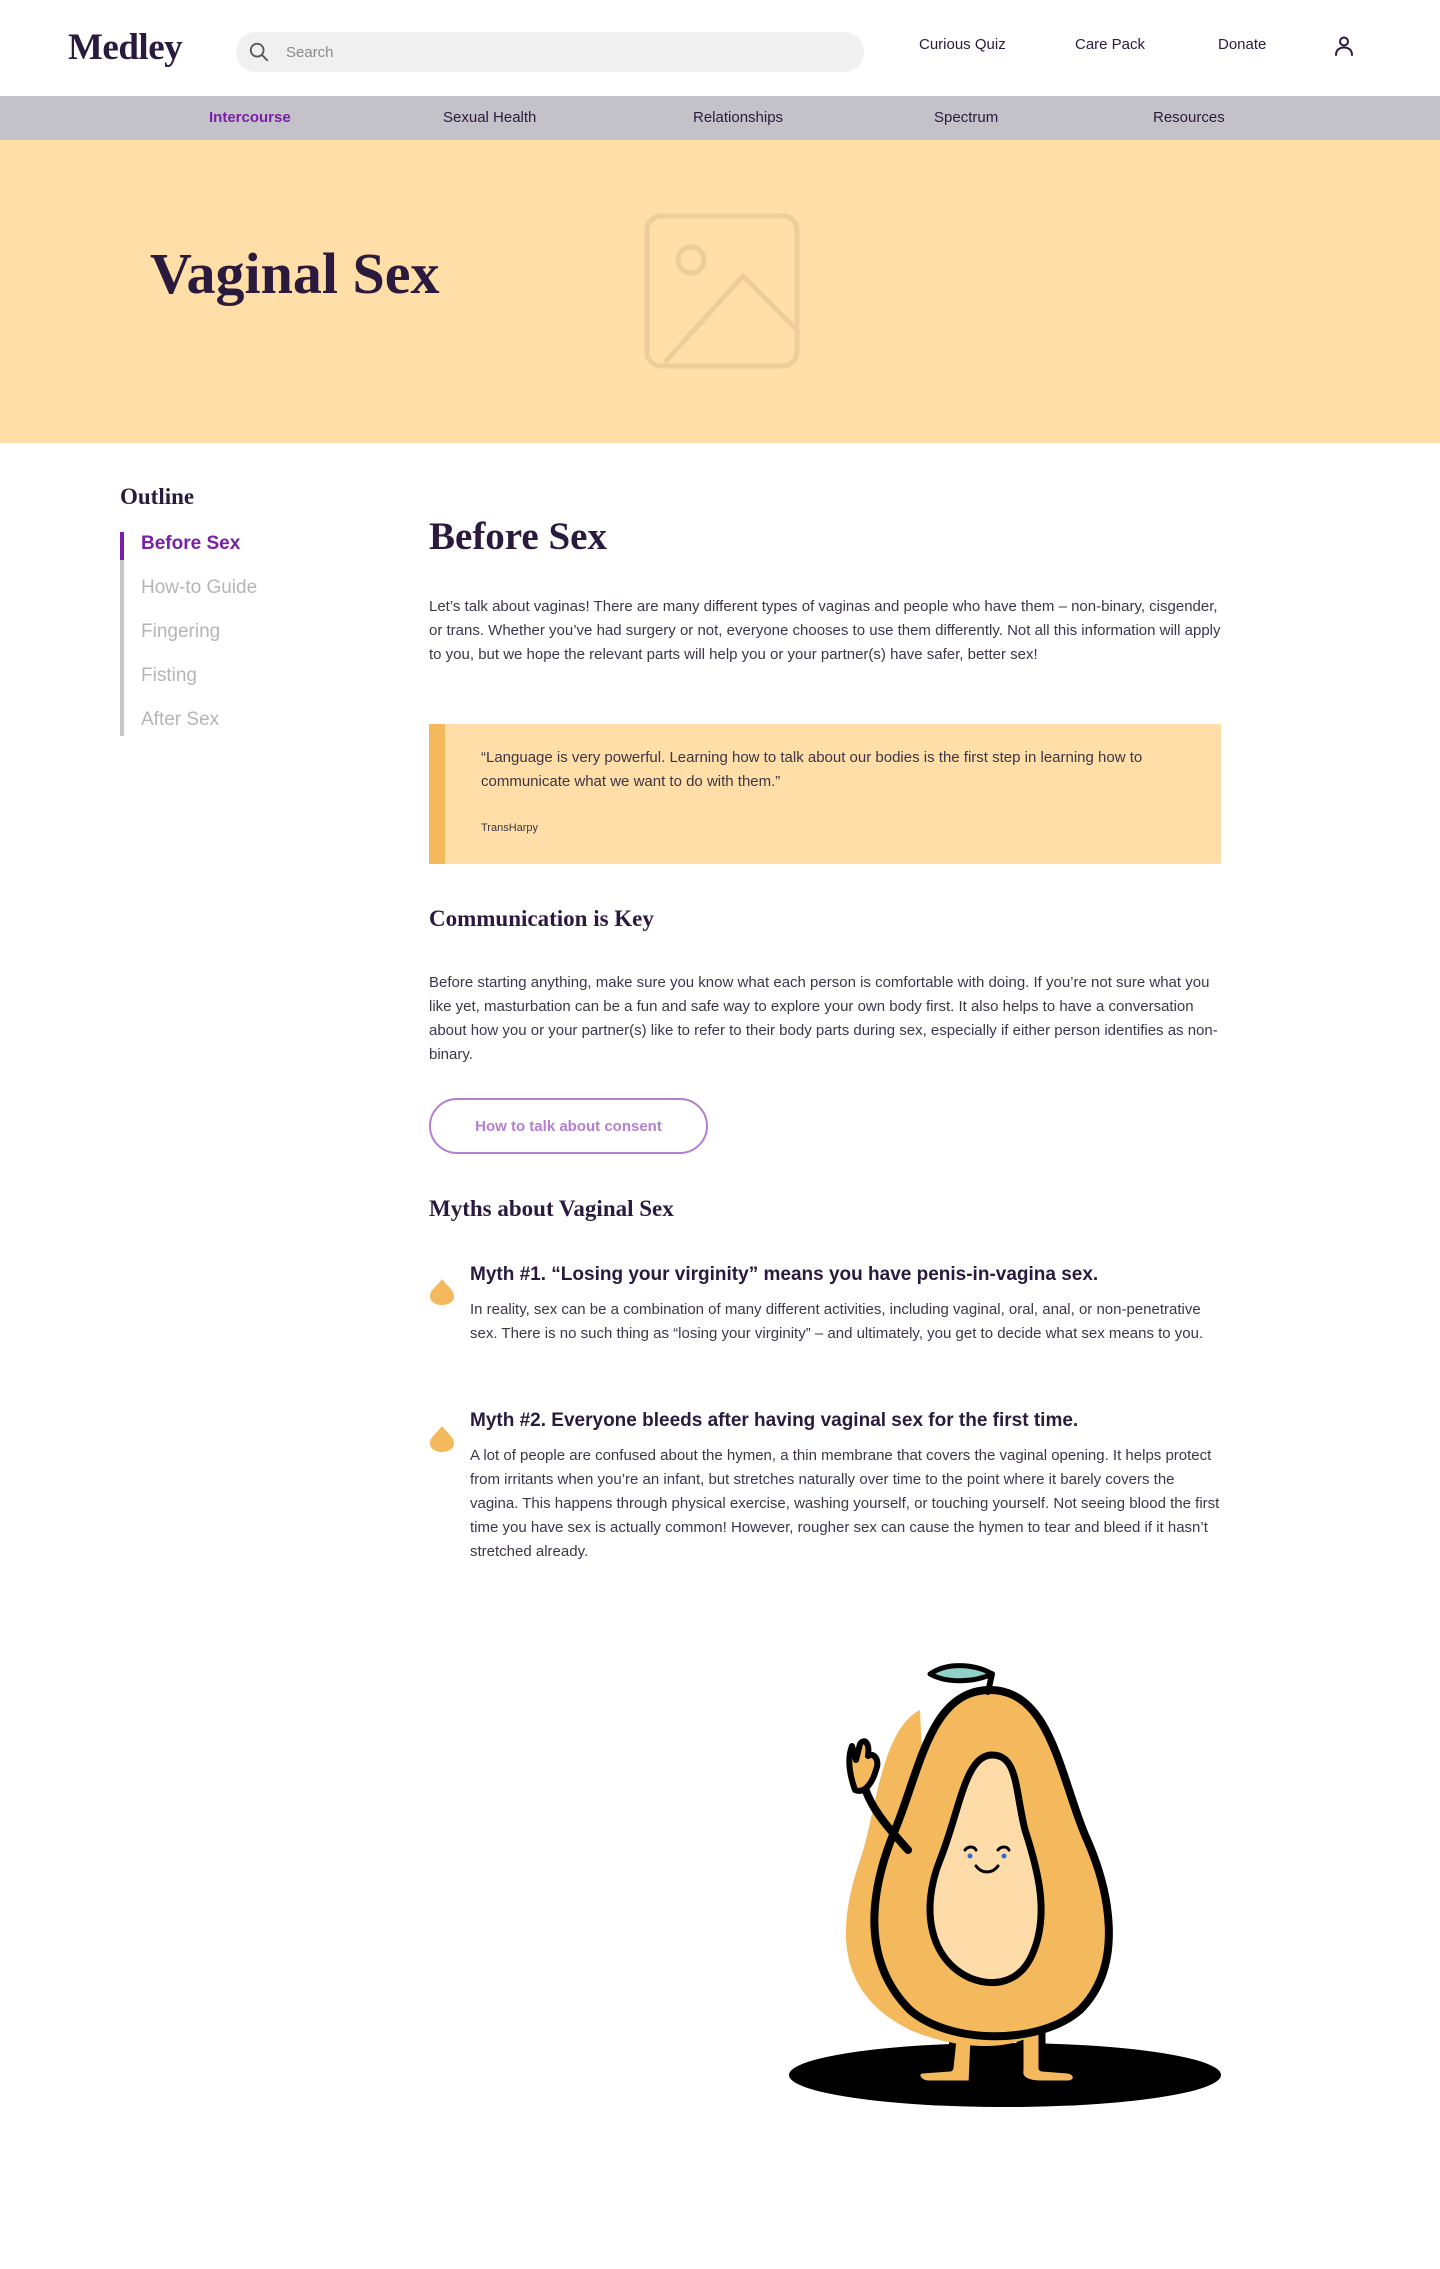  I want to click on nav-link-donate: Donate, so click(1242, 44).